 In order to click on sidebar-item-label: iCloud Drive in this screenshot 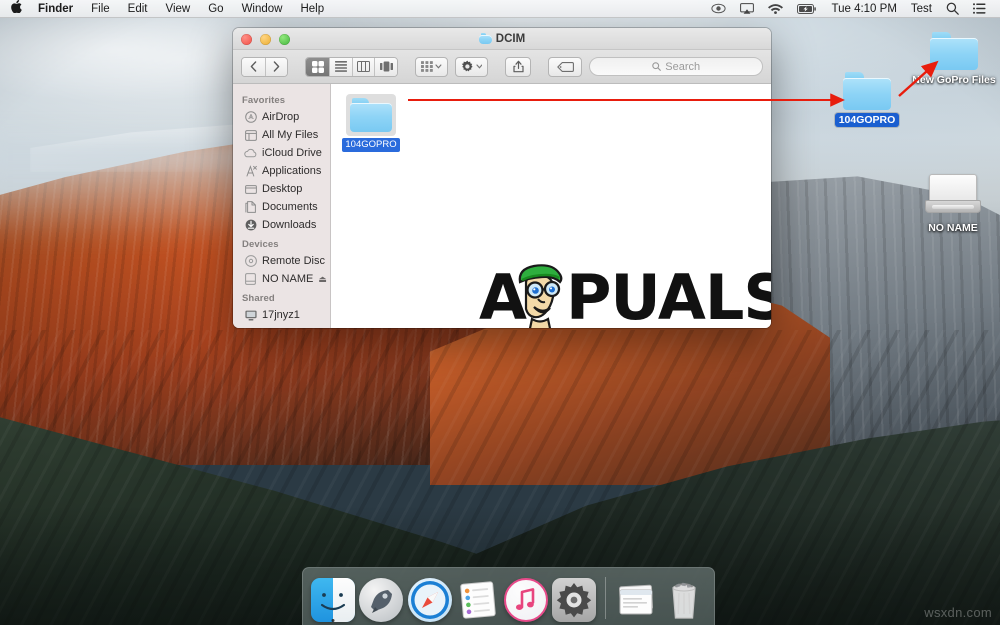, I will do `click(292, 153)`.